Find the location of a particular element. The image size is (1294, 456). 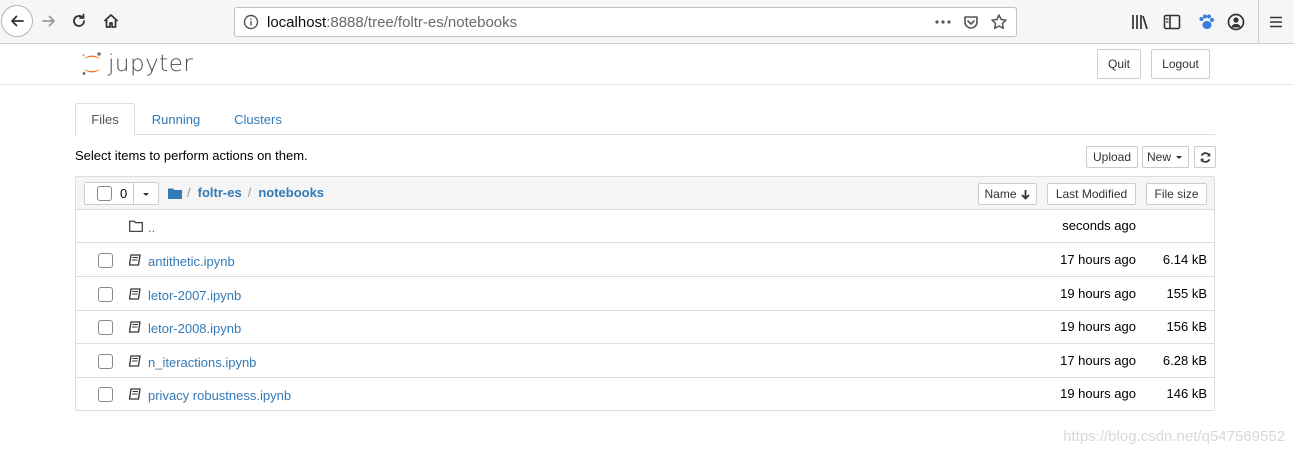

url-host: localhost is located at coordinates (297, 22).